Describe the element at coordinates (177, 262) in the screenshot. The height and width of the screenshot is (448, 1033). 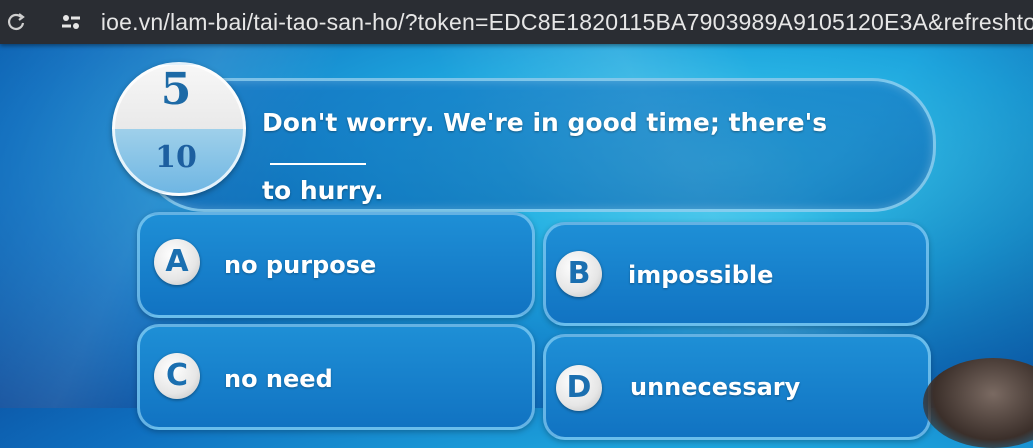
I see `answer-letter-badge: A` at that location.